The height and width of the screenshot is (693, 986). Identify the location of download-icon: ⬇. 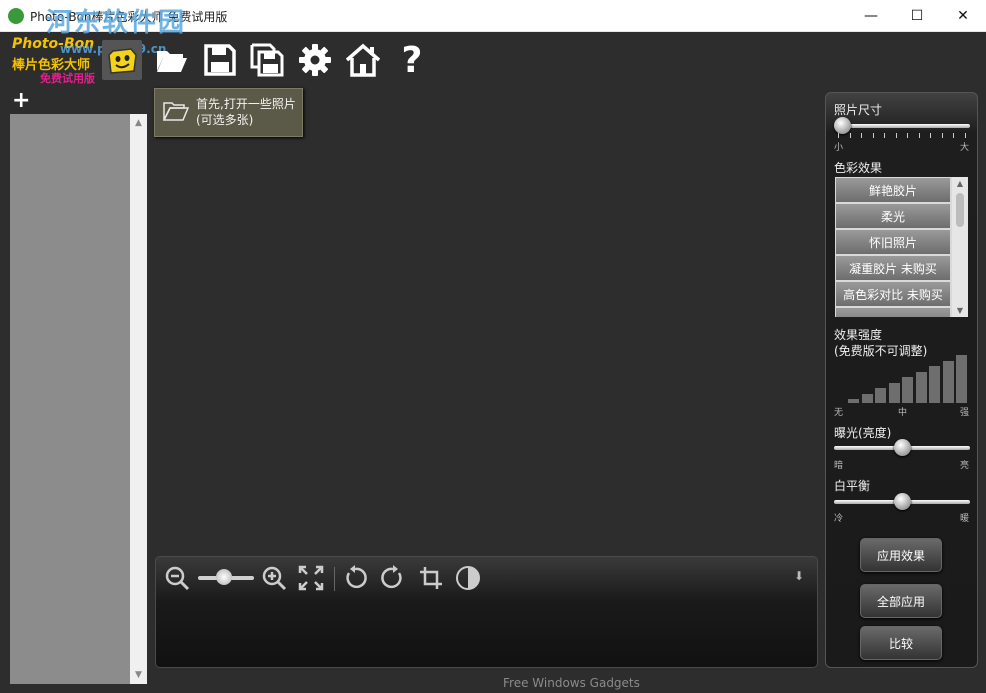
(799, 576).